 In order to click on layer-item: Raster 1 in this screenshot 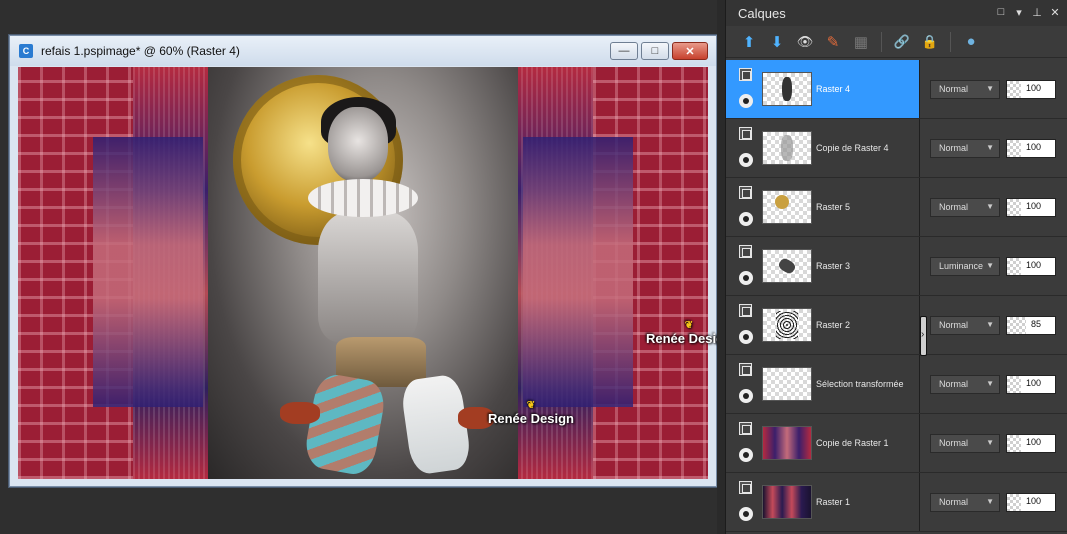, I will do `click(823, 502)`.